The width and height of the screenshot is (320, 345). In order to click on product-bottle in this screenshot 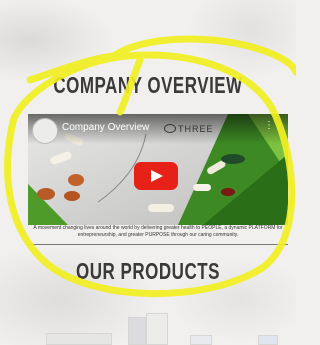, I will do `click(137, 331)`.